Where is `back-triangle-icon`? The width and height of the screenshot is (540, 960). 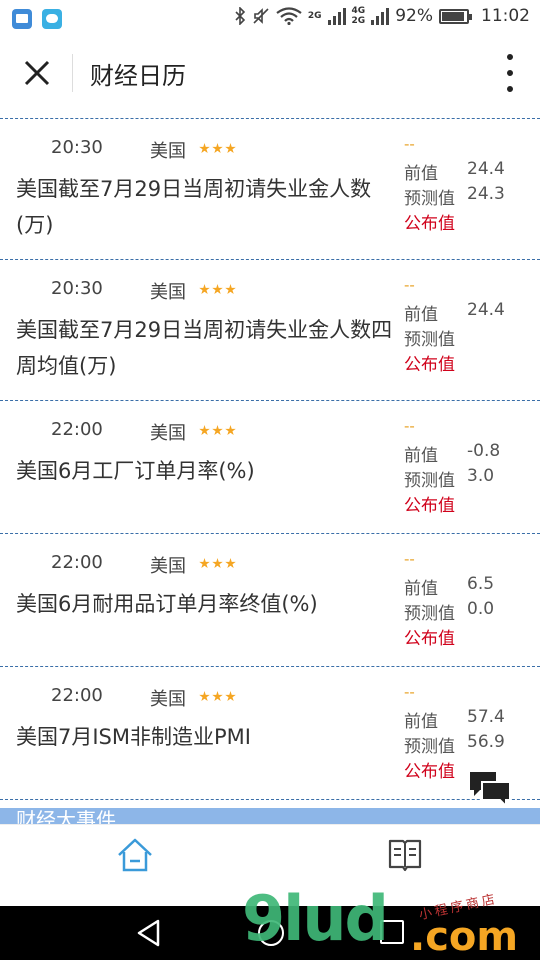 back-triangle-icon is located at coordinates (149, 933).